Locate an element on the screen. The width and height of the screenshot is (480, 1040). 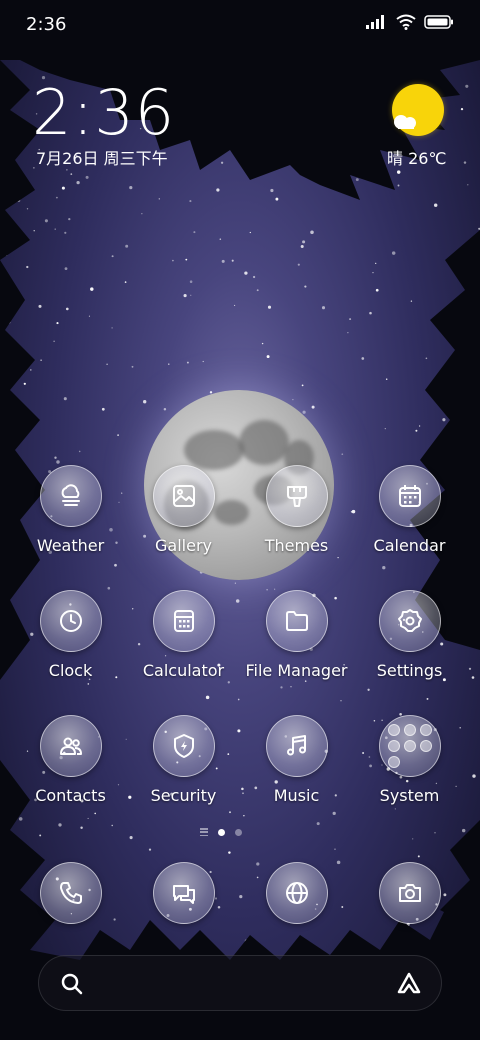
app-calculator: Calculator is located at coordinates (183, 645).